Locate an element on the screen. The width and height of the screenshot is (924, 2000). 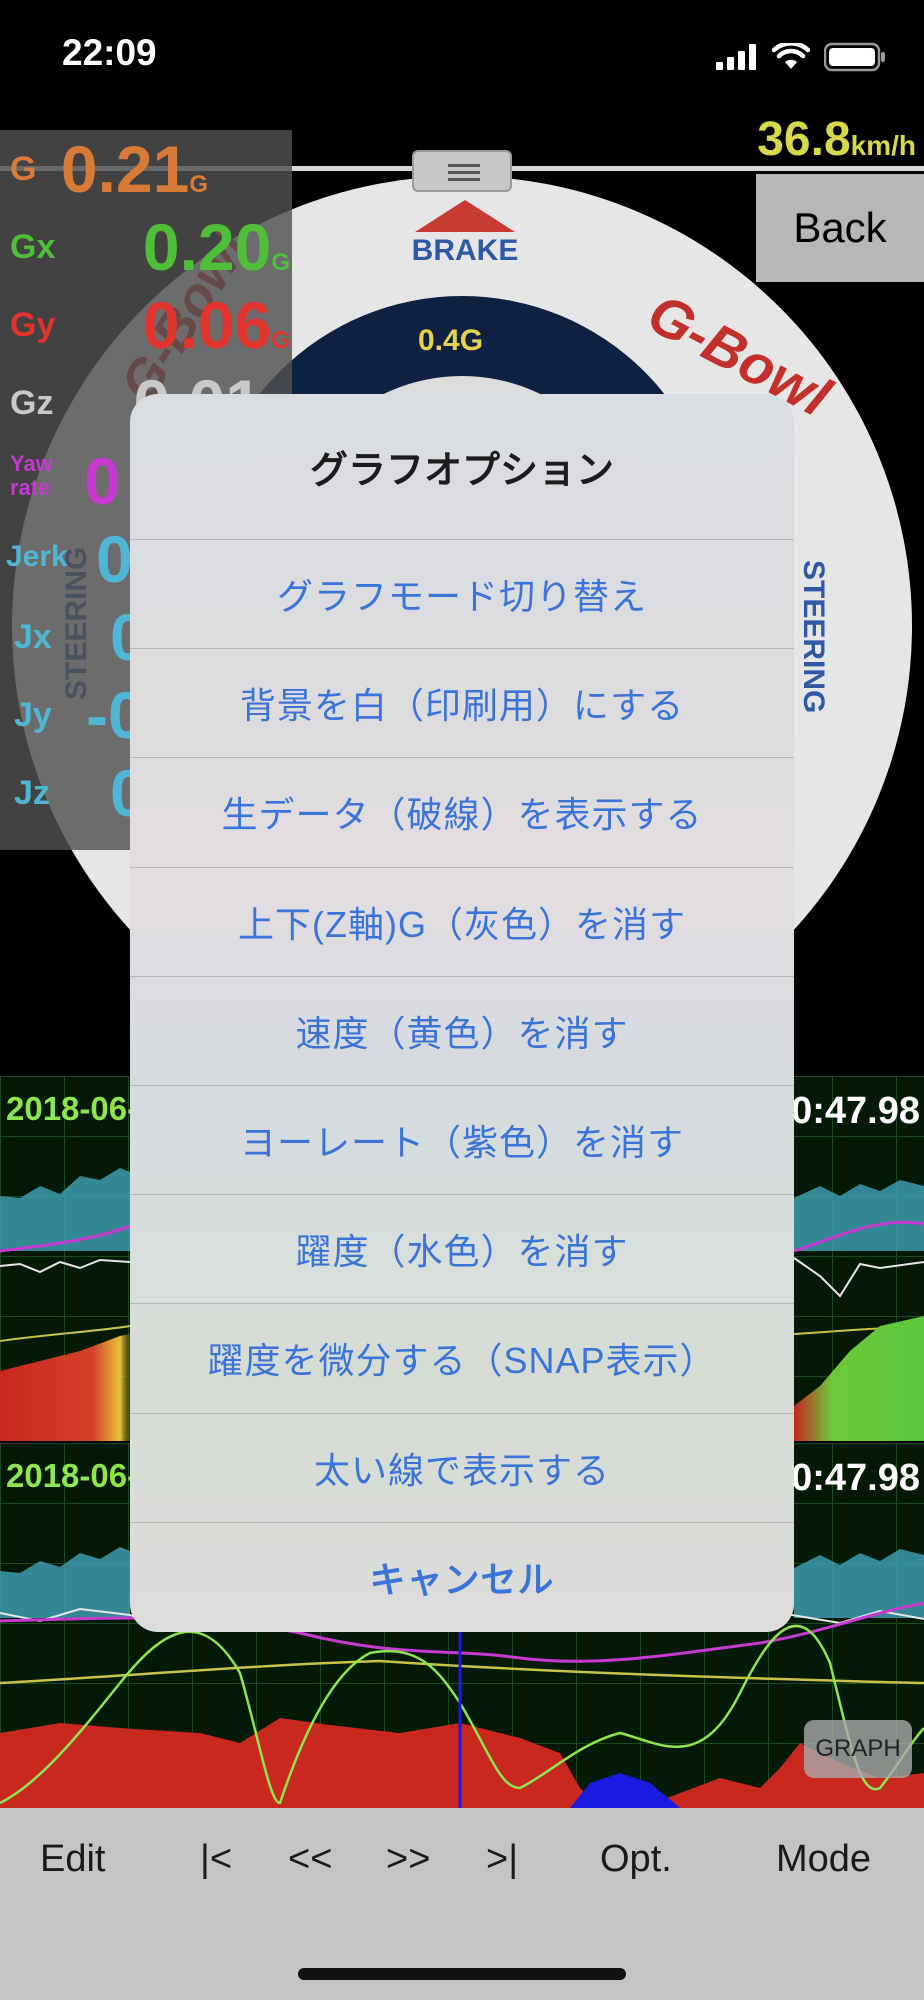
reading-label: G is located at coordinates (23, 169).